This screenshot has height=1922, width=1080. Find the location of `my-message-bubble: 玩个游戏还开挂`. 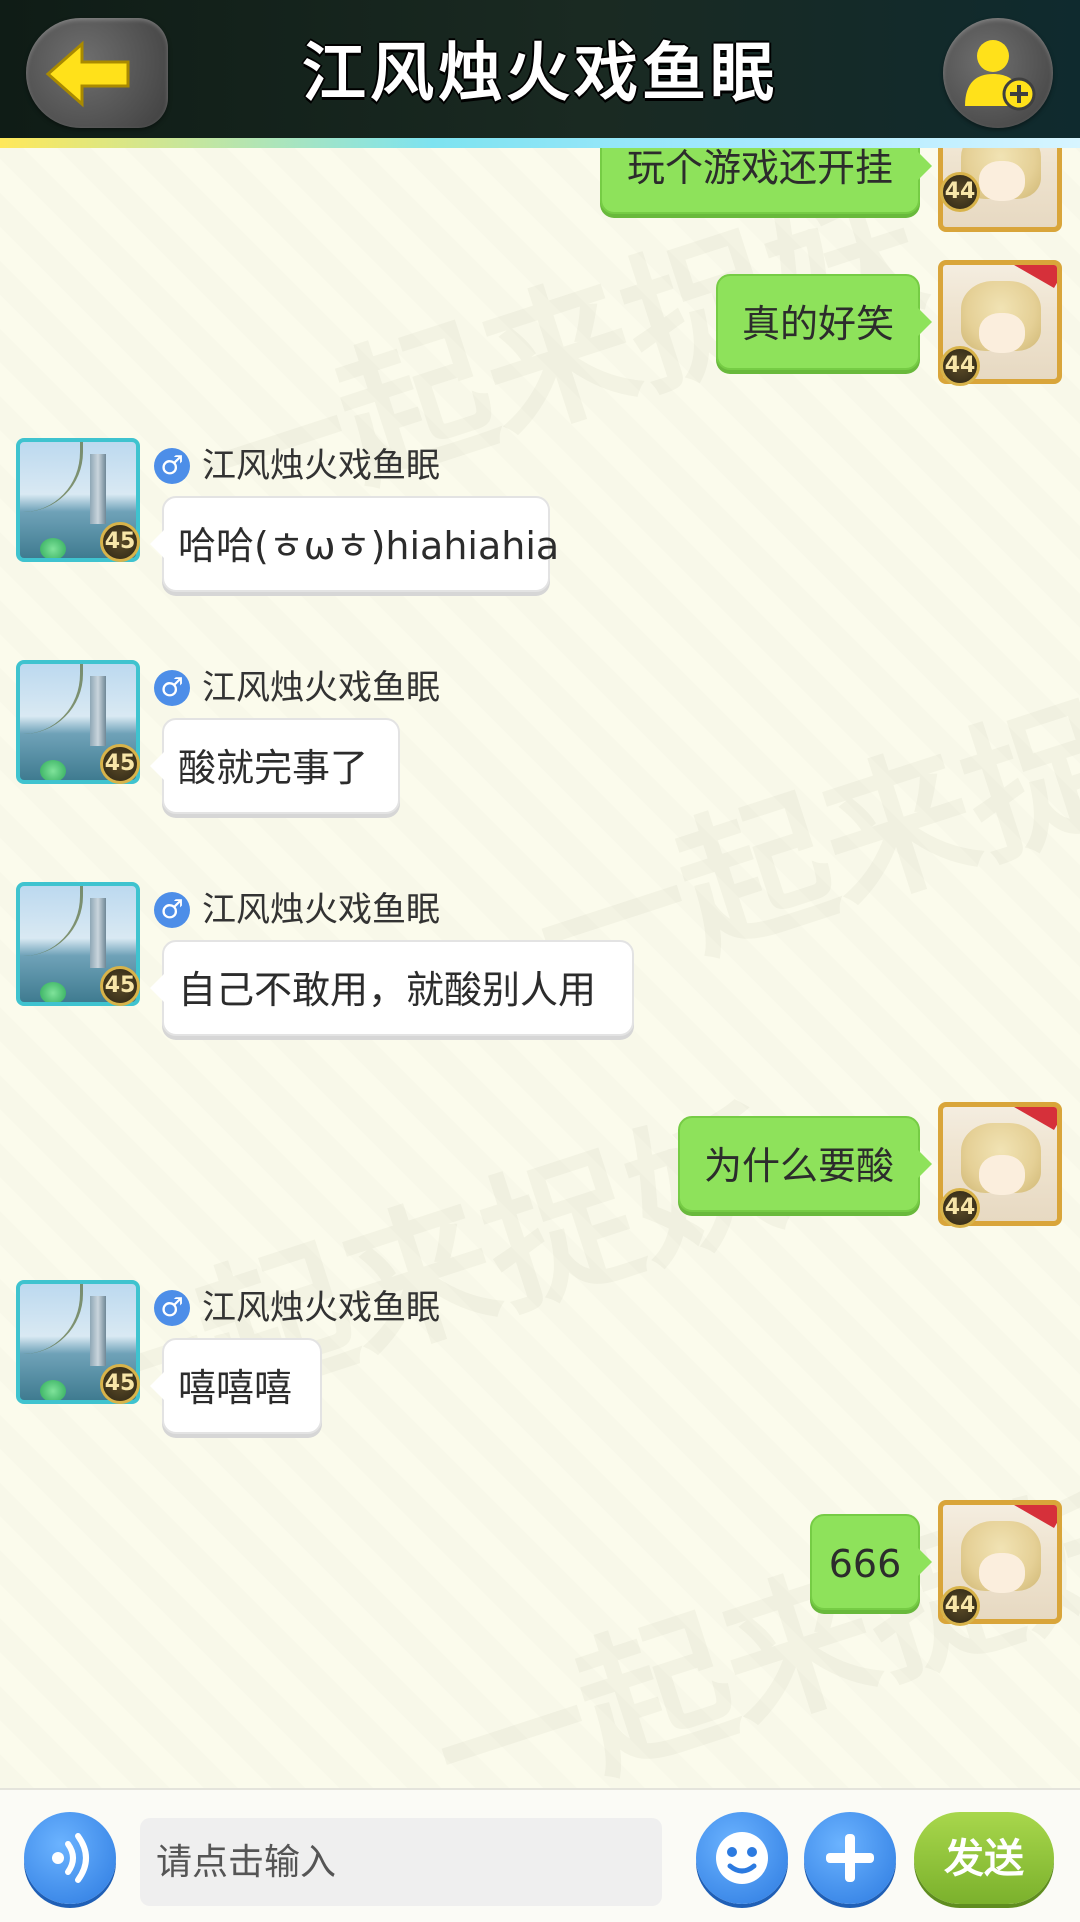

my-message-bubble: 玩个游戏还开挂 is located at coordinates (766, 181).